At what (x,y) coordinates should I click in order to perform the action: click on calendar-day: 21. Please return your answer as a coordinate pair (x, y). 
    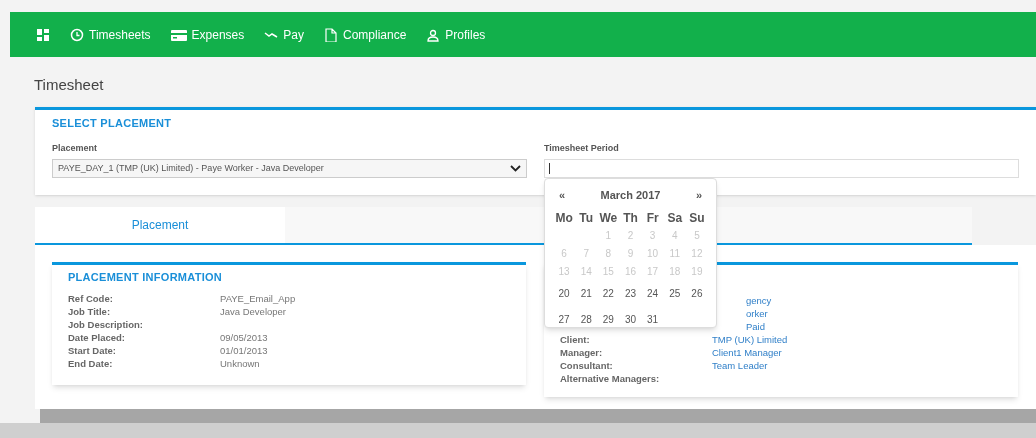
    Looking at the image, I should click on (586, 293).